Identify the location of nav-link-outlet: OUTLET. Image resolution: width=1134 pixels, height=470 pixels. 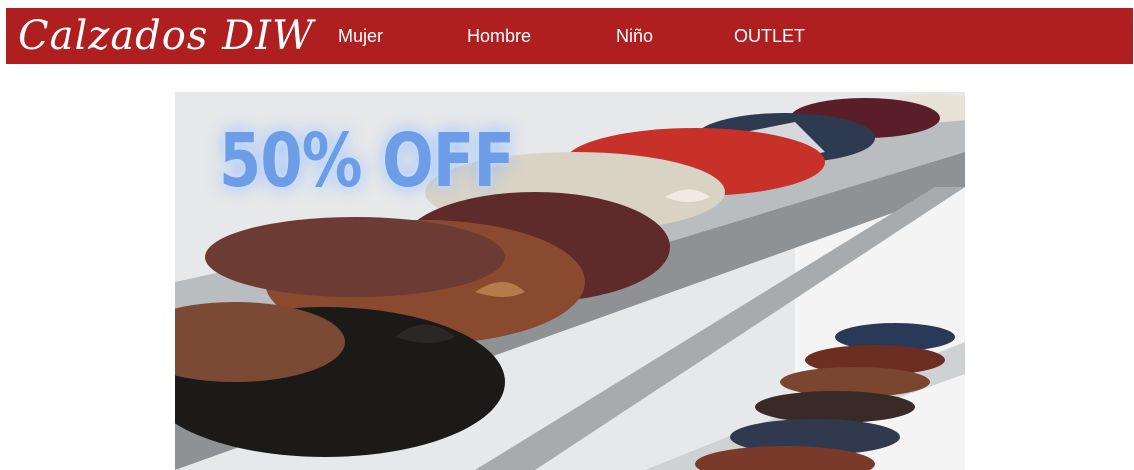
(769, 36).